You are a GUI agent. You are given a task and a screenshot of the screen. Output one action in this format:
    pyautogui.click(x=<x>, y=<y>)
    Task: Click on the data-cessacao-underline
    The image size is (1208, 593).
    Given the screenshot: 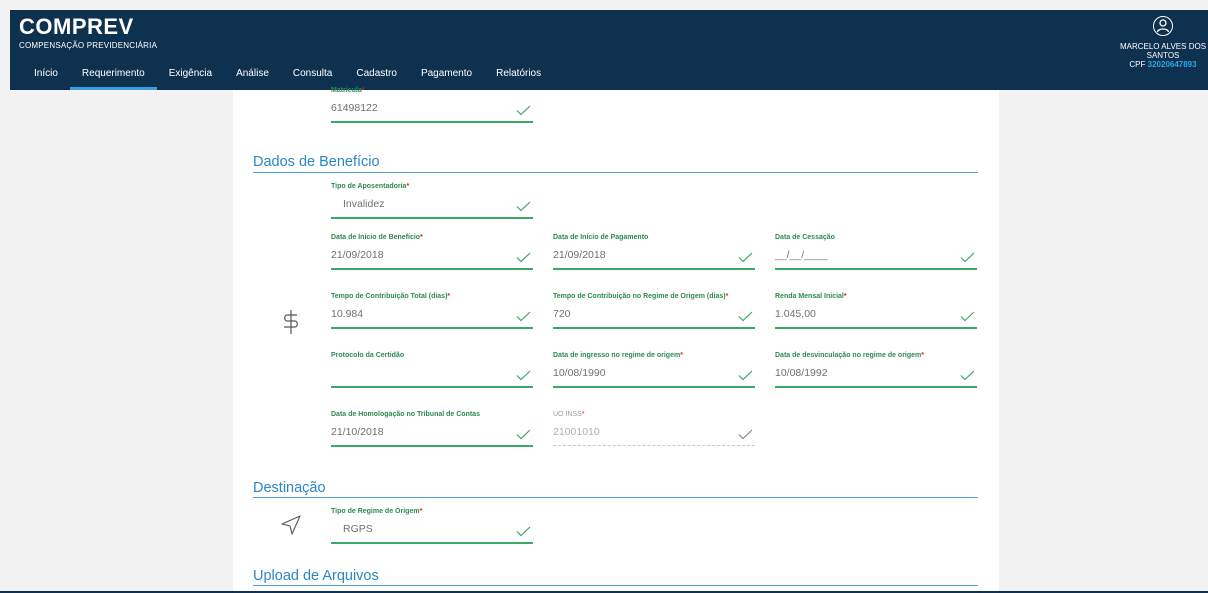 What is the action you would take?
    pyautogui.click(x=876, y=269)
    